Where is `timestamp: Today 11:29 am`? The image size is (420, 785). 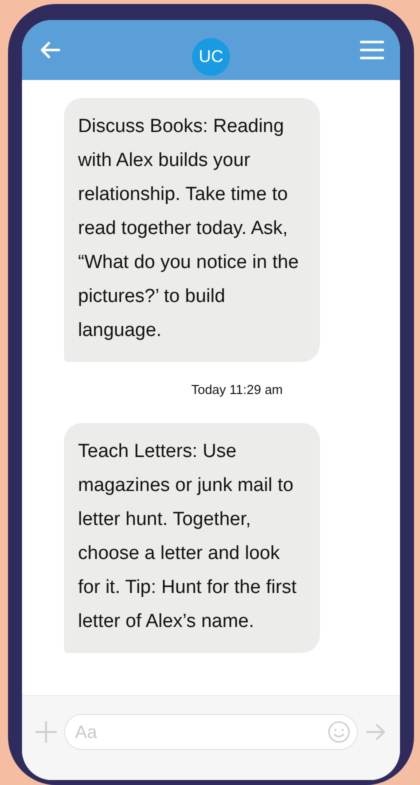
timestamp: Today 11:29 am is located at coordinates (237, 389).